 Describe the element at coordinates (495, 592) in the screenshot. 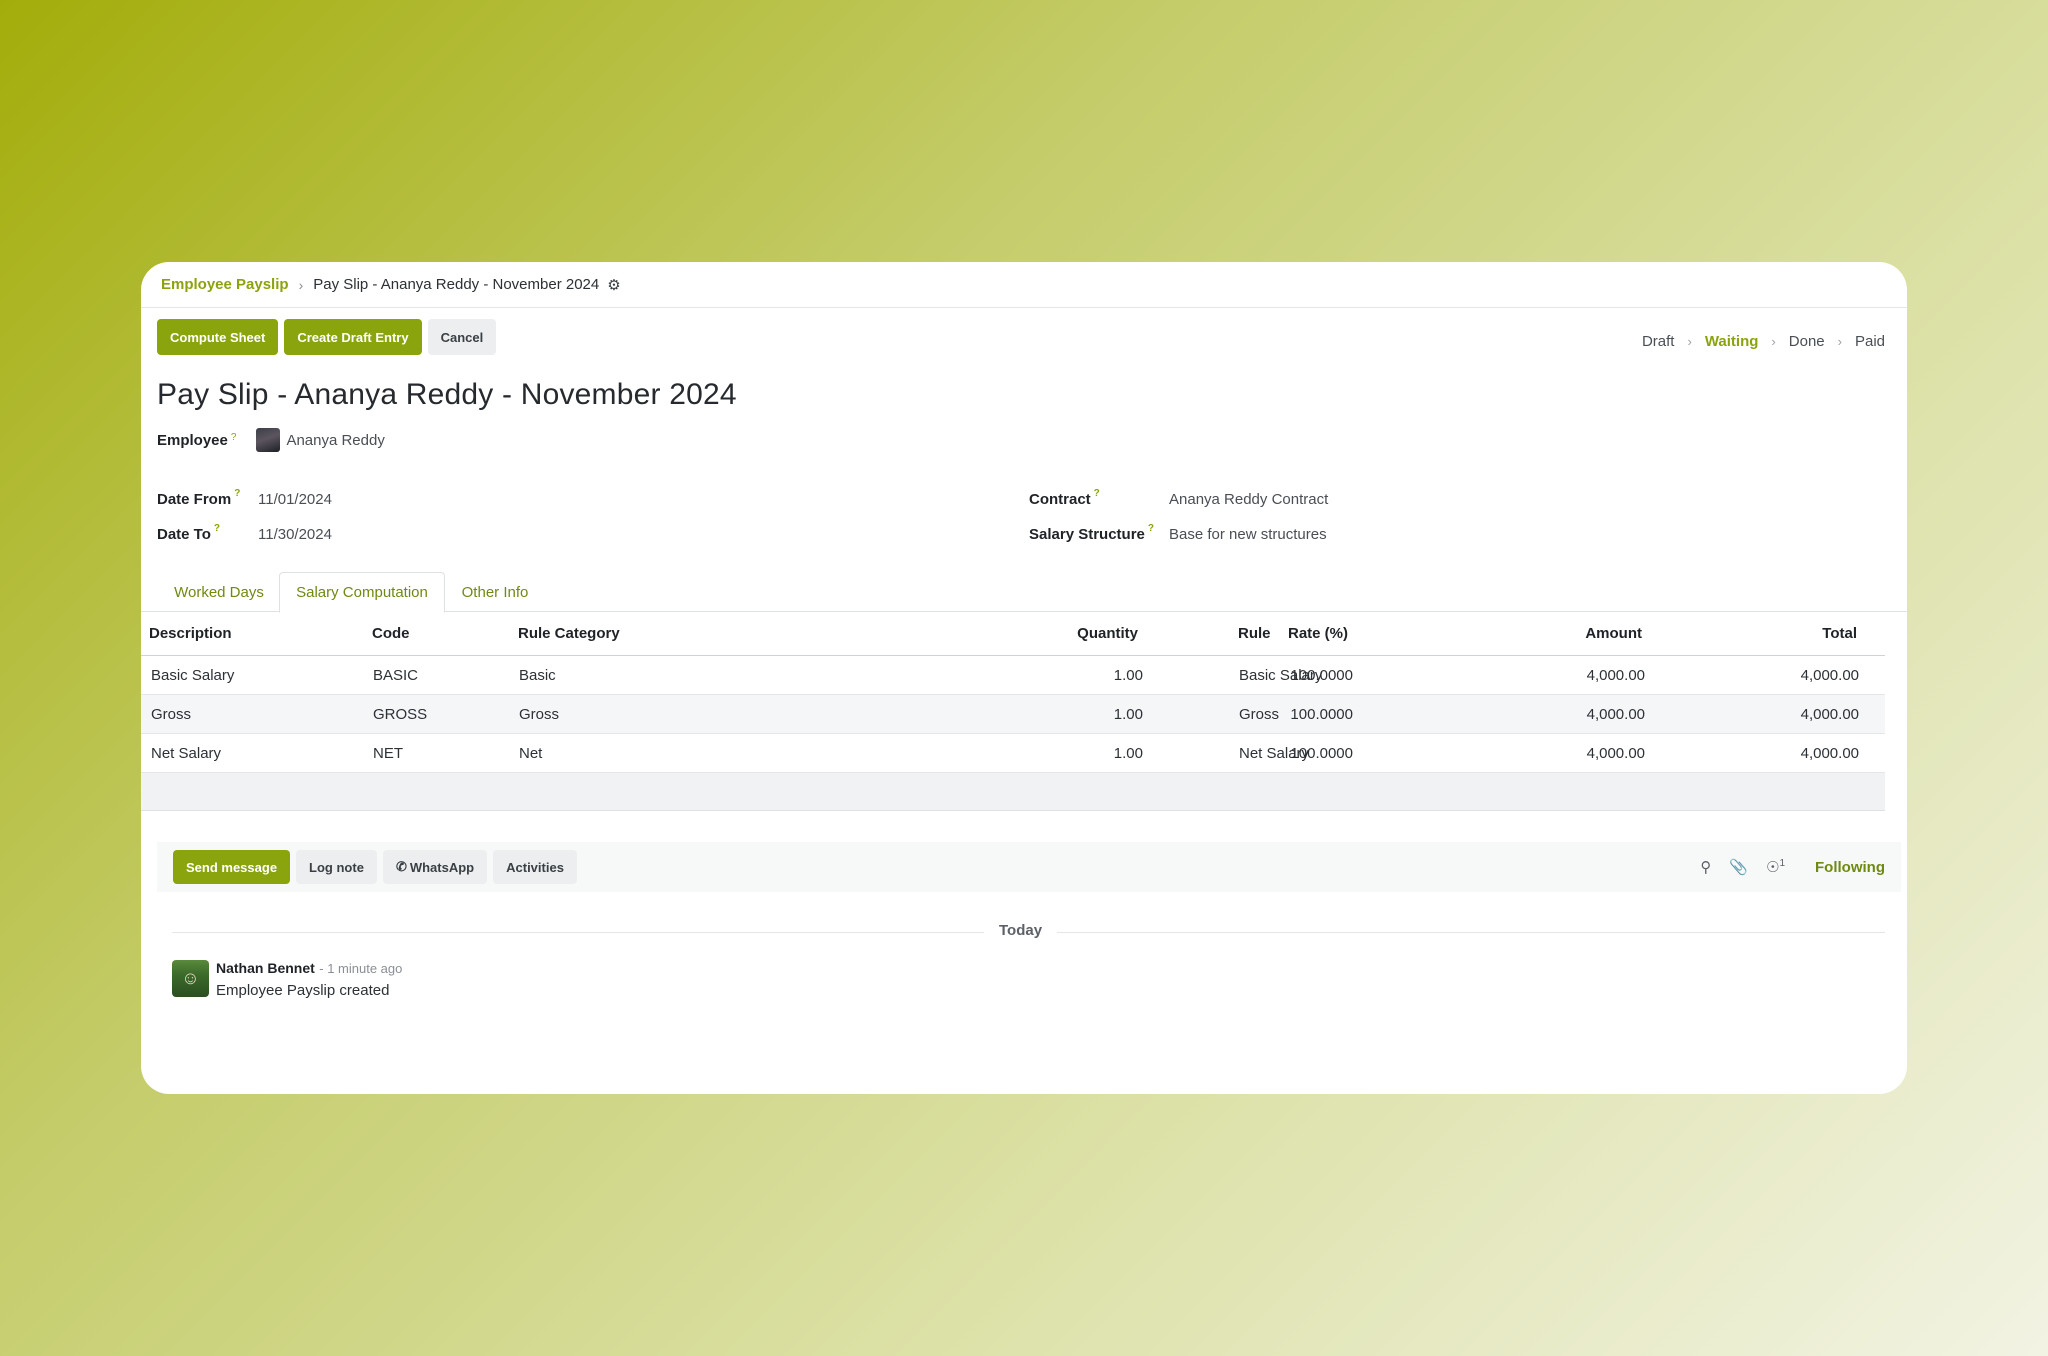

I see `tab-other-info: Other Info` at that location.